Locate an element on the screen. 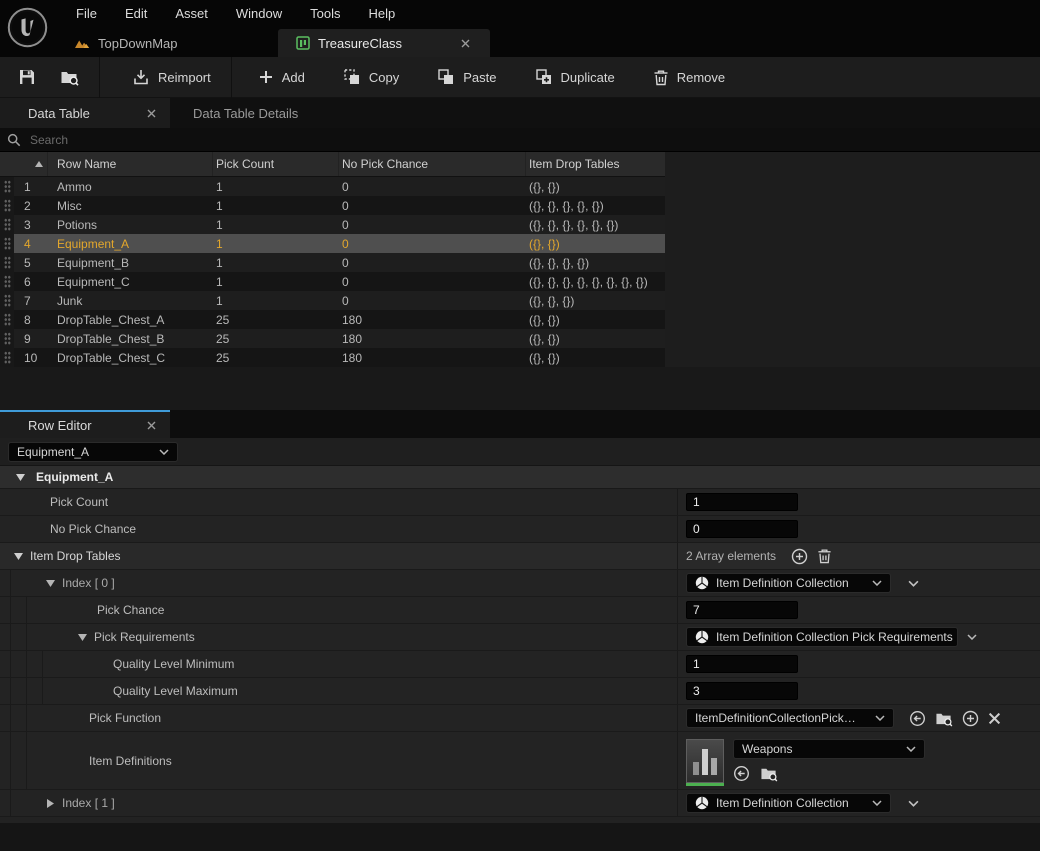 This screenshot has width=1040, height=851. clear-function-x-icon is located at coordinates (994, 718).